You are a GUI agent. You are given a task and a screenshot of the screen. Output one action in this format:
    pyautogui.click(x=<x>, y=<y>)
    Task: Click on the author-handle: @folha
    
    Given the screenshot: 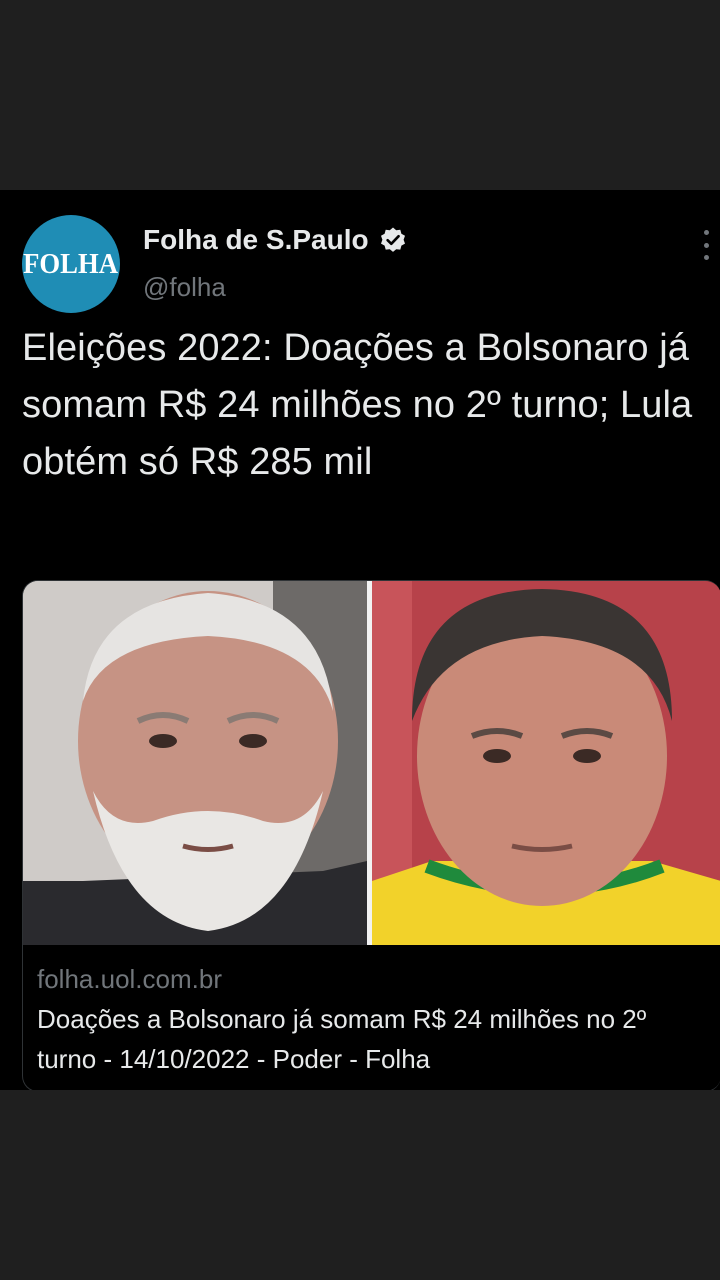 What is the action you would take?
    pyautogui.click(x=184, y=287)
    